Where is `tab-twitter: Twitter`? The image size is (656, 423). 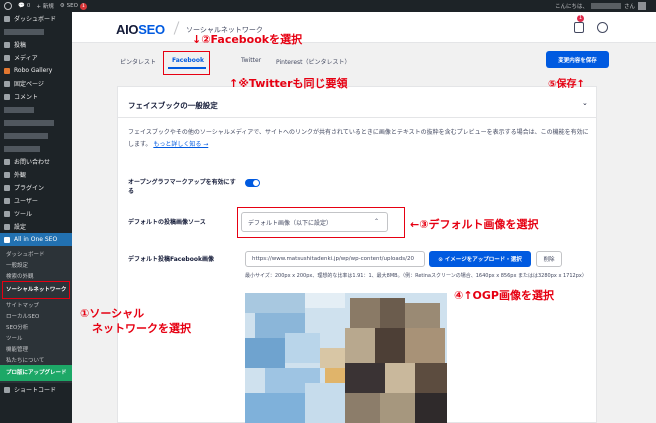 tab-twitter: Twitter is located at coordinates (251, 60).